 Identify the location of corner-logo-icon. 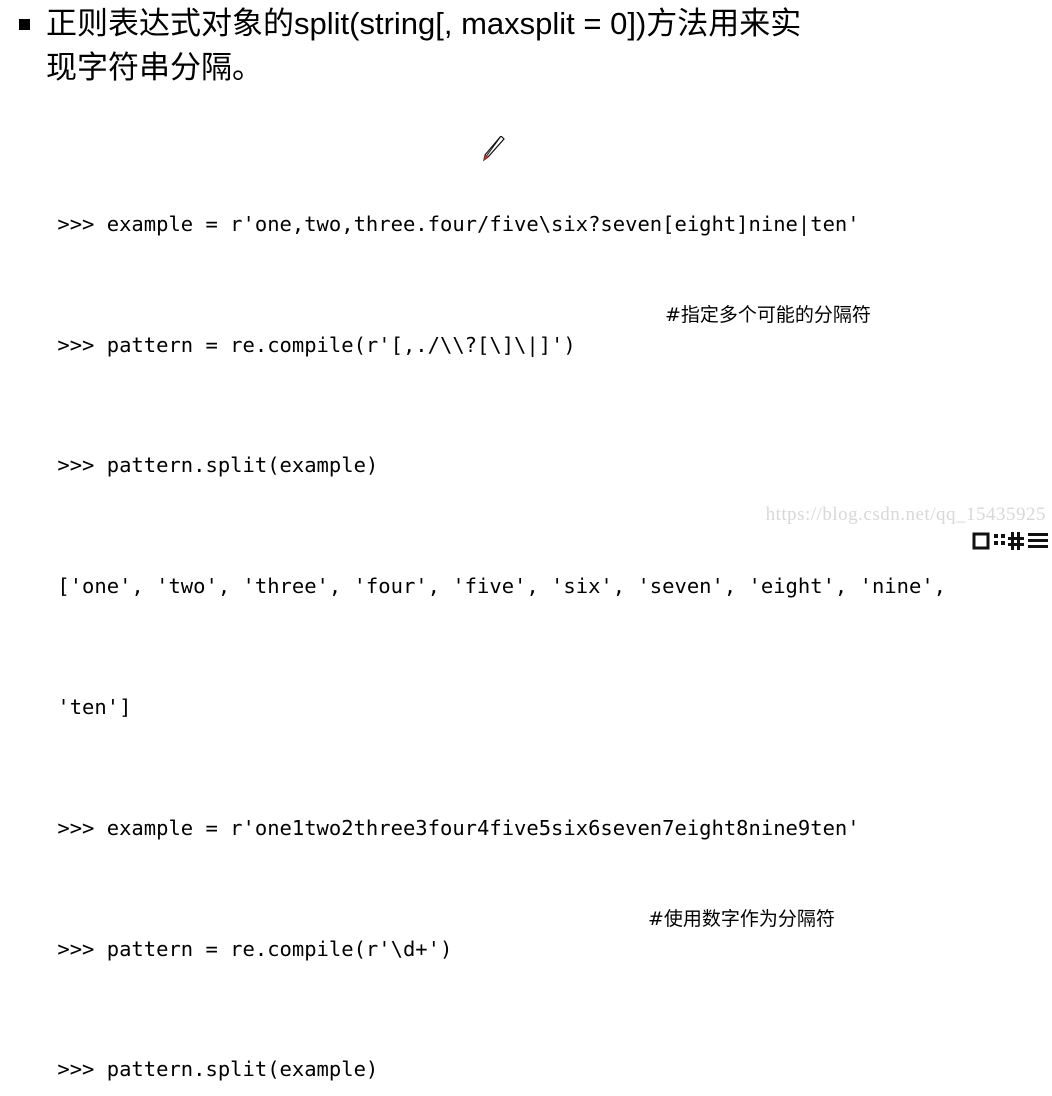
(1010, 541).